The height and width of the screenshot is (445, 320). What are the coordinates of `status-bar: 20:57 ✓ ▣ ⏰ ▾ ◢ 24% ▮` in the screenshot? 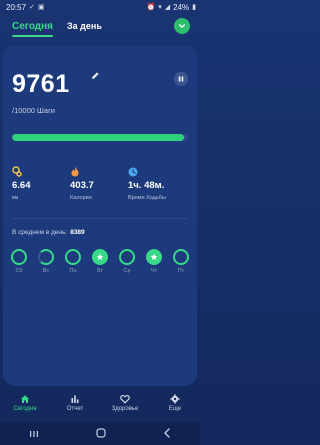 It's located at (100, 7).